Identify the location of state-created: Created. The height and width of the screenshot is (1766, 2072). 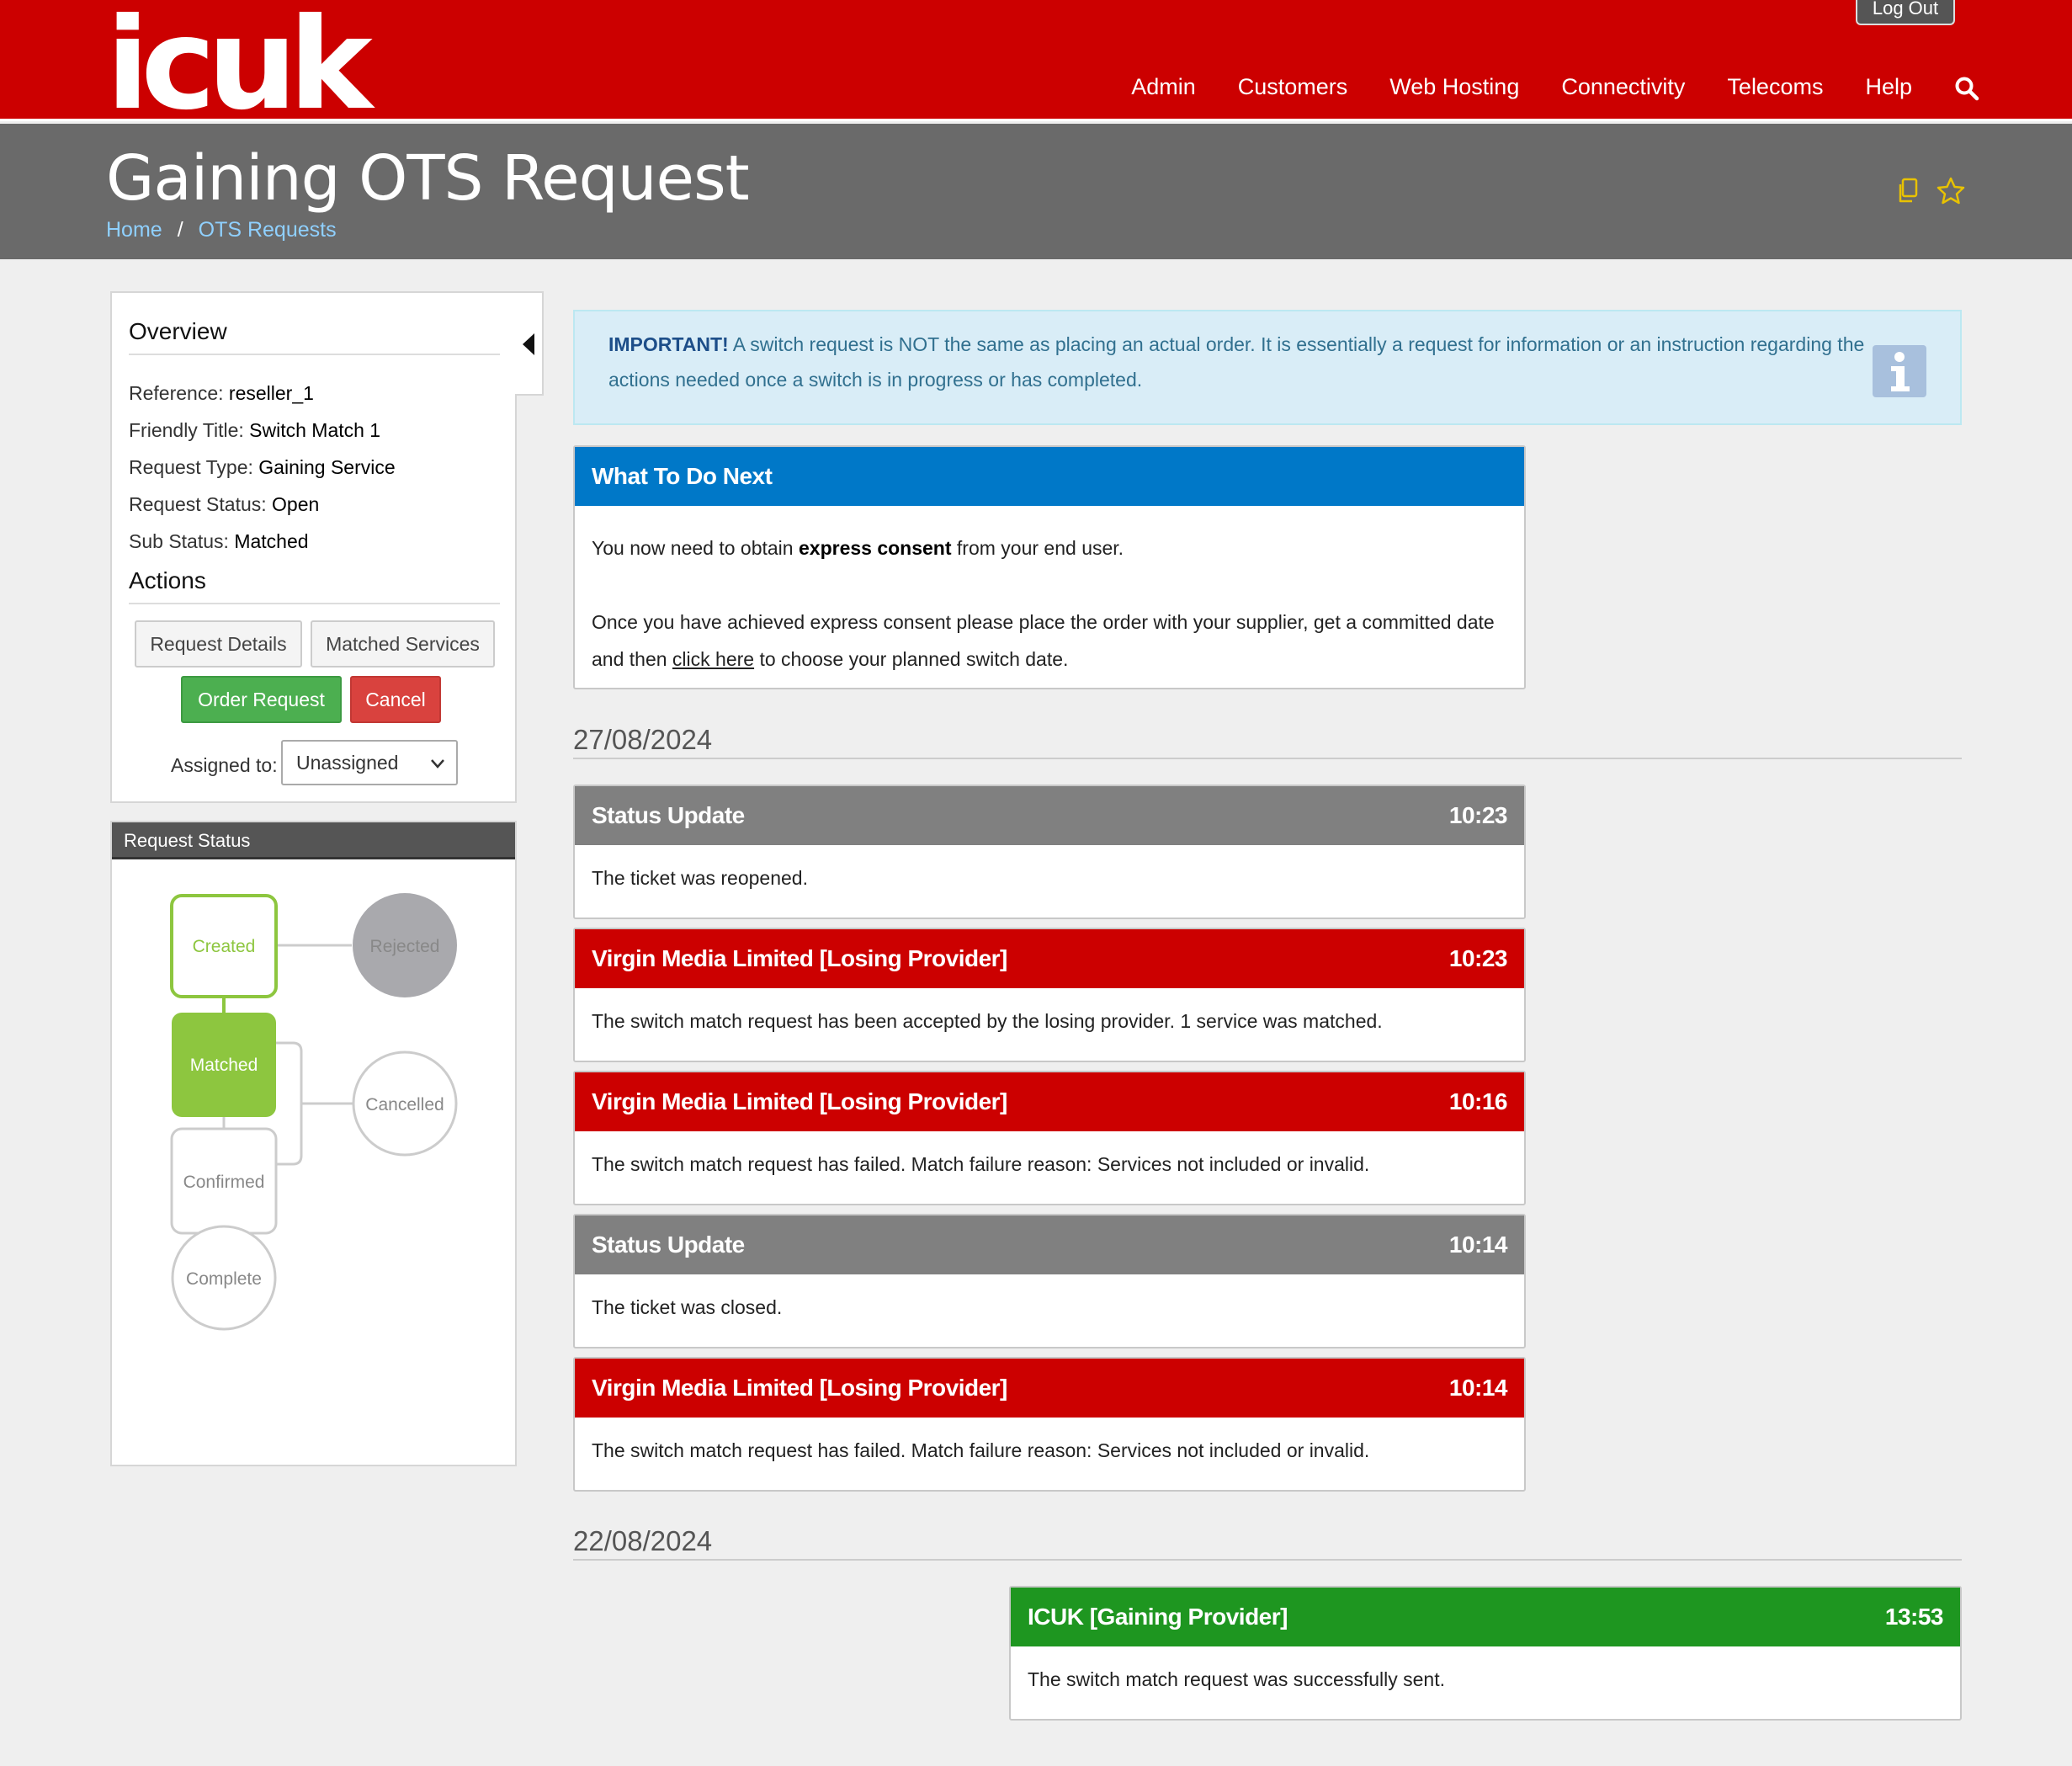
(224, 946).